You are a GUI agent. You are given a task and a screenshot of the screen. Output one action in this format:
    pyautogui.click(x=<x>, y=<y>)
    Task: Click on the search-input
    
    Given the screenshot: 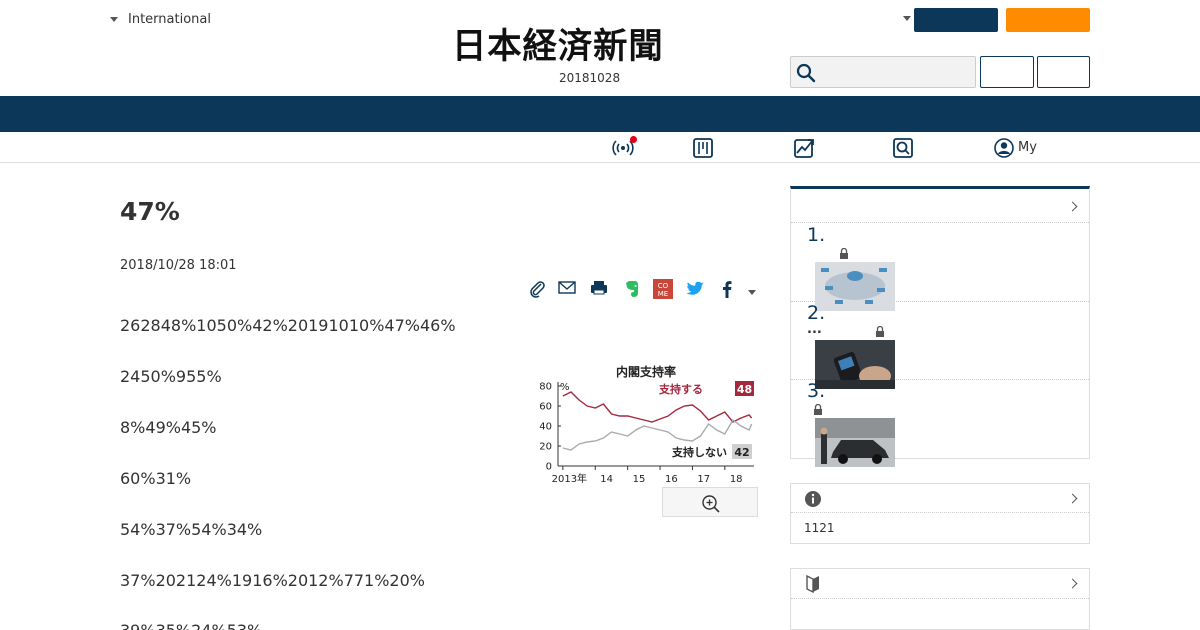 What is the action you would take?
    pyautogui.click(x=894, y=72)
    